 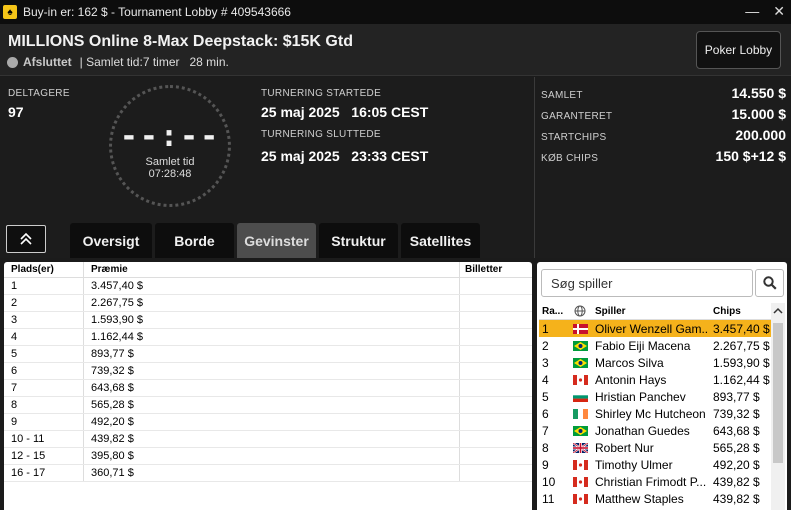 I want to click on search-button, so click(x=769, y=283).